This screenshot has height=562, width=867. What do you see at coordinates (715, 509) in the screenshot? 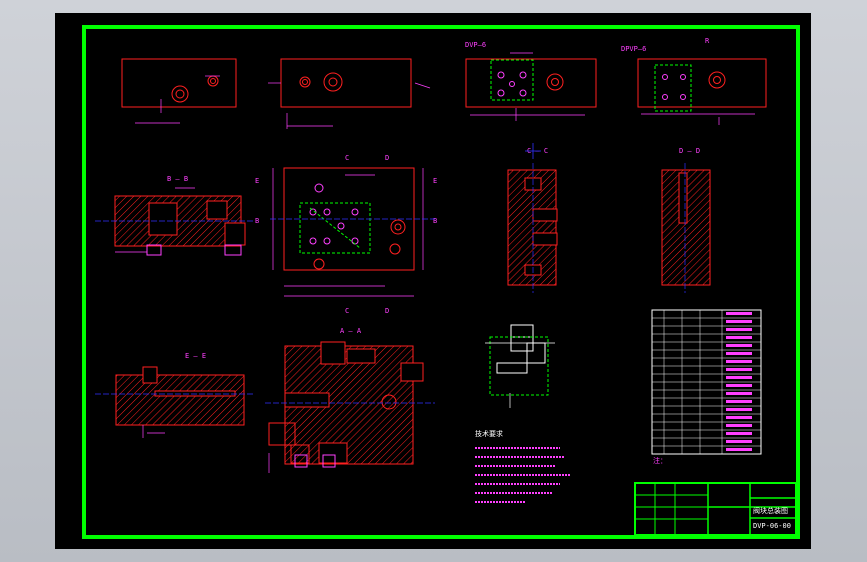
I see `title-block: 阀块总装图 DVP-06-00` at bounding box center [715, 509].